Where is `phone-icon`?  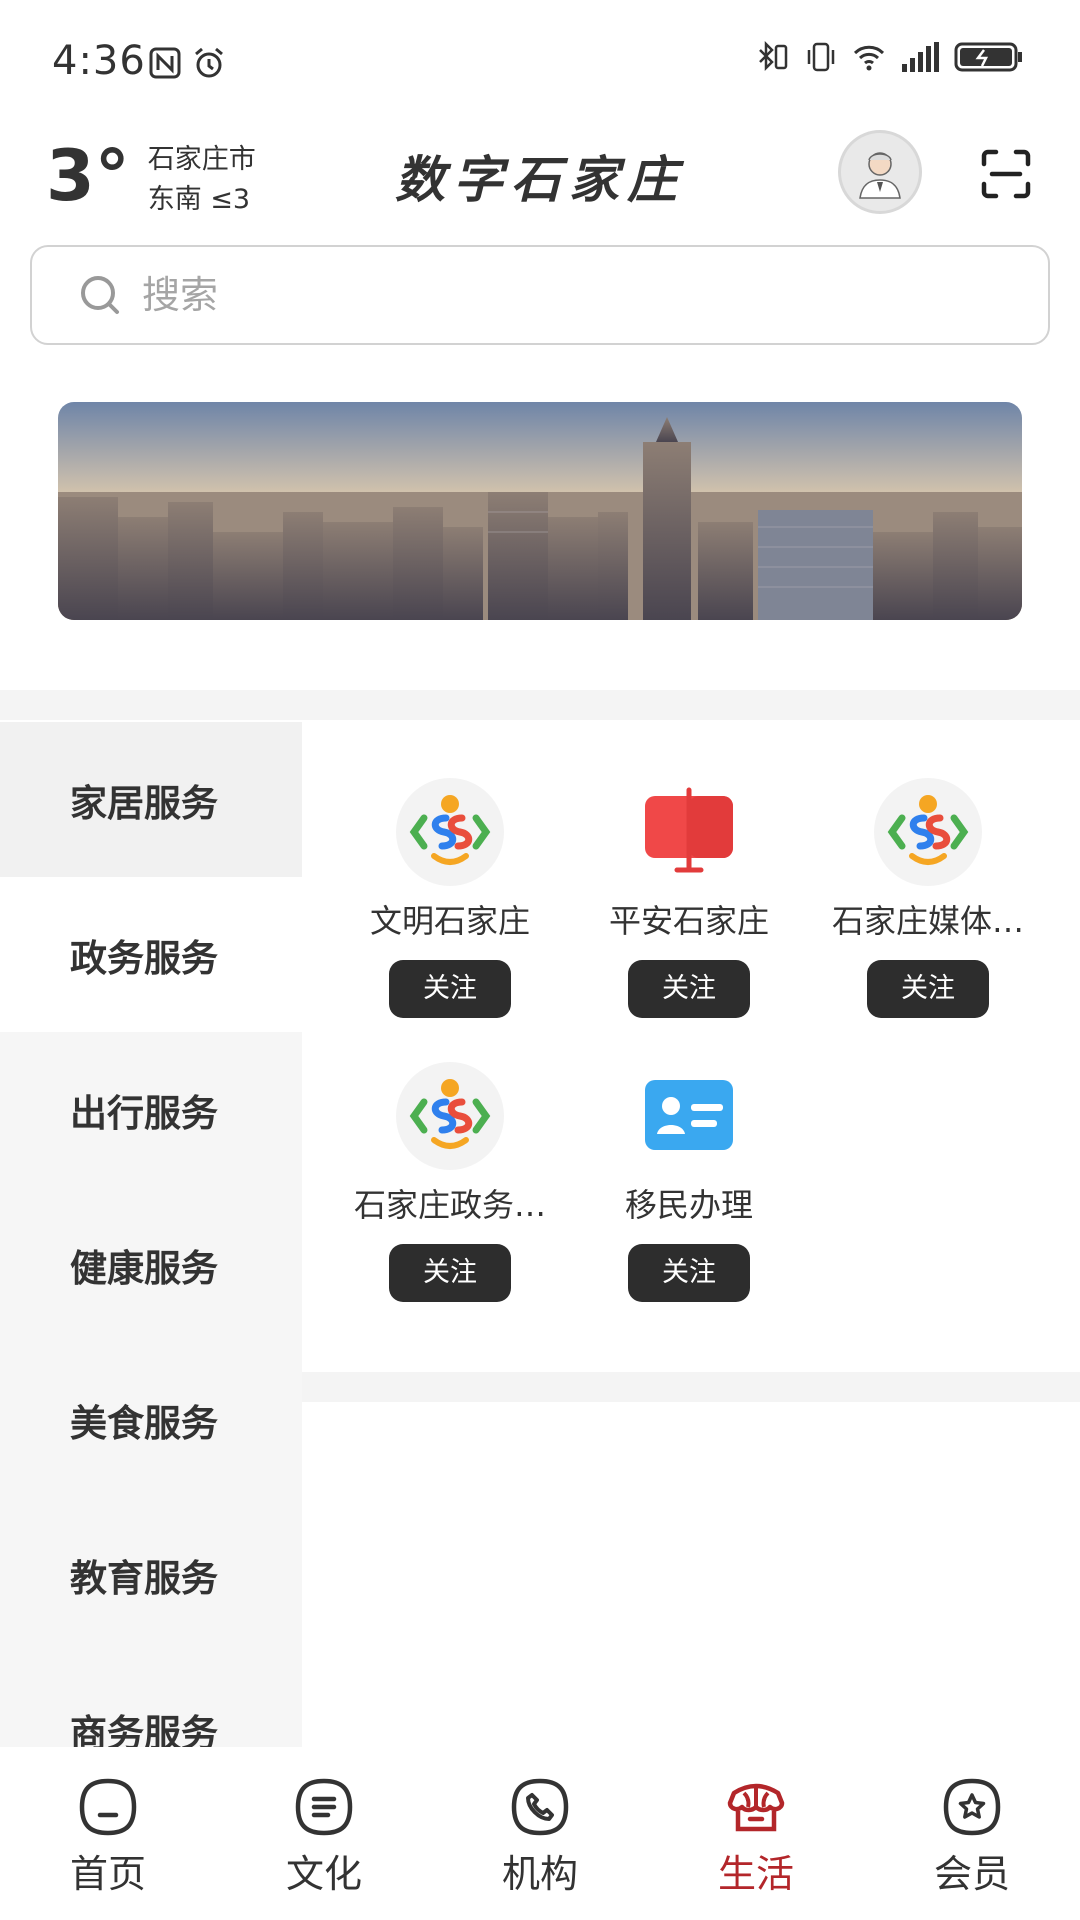
phone-icon is located at coordinates (540, 1807).